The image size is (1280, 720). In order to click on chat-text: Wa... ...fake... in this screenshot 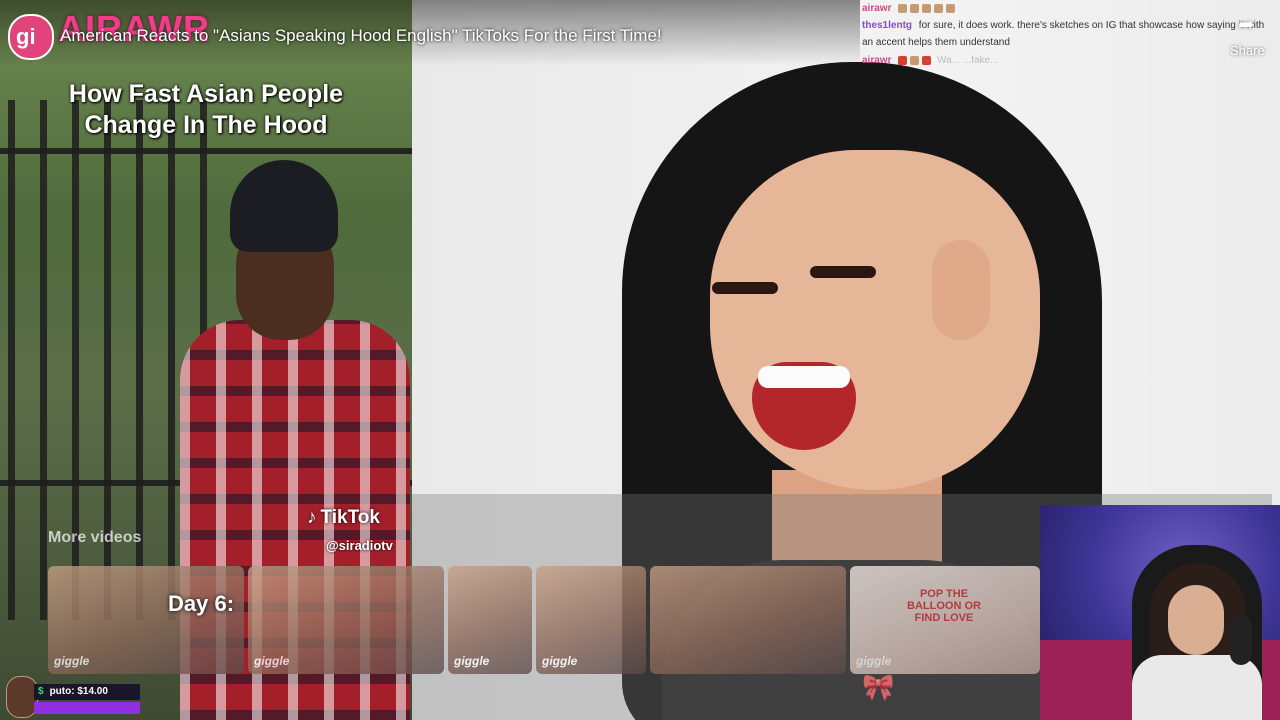, I will do `click(968, 60)`.